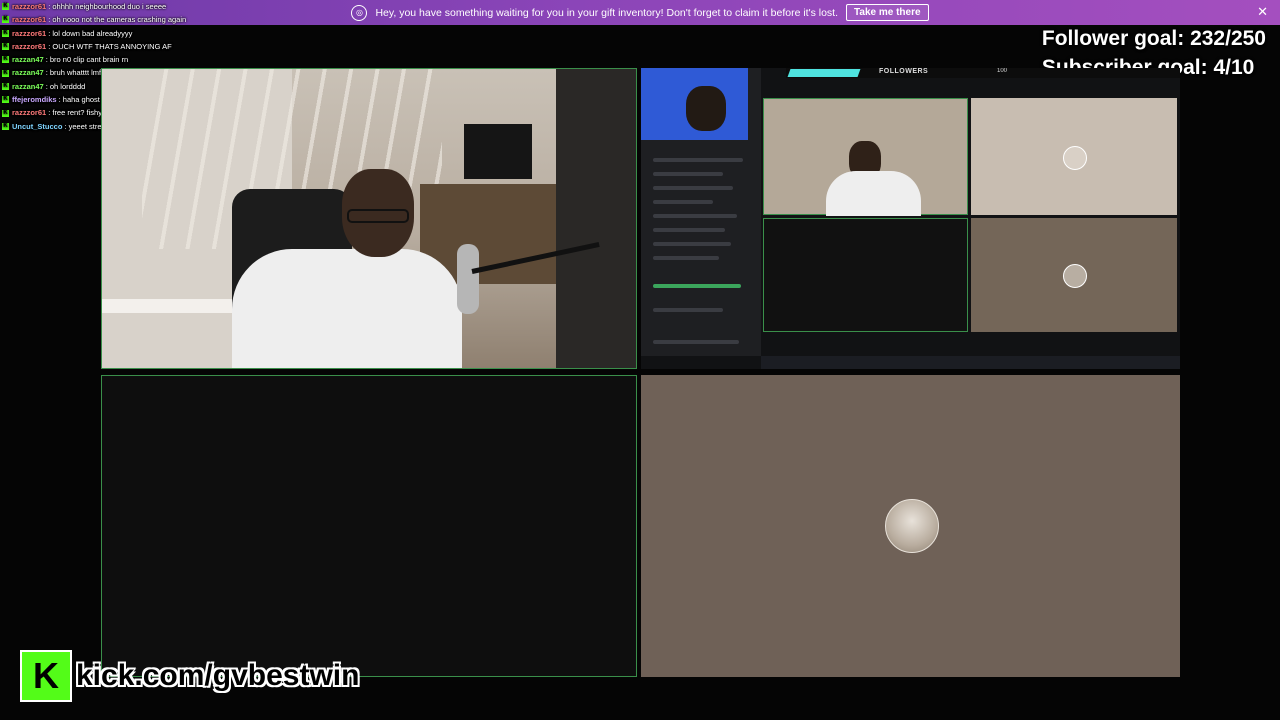 This screenshot has height=720, width=1280. Describe the element at coordinates (873, 193) in the screenshot. I see `tile-person-body` at that location.